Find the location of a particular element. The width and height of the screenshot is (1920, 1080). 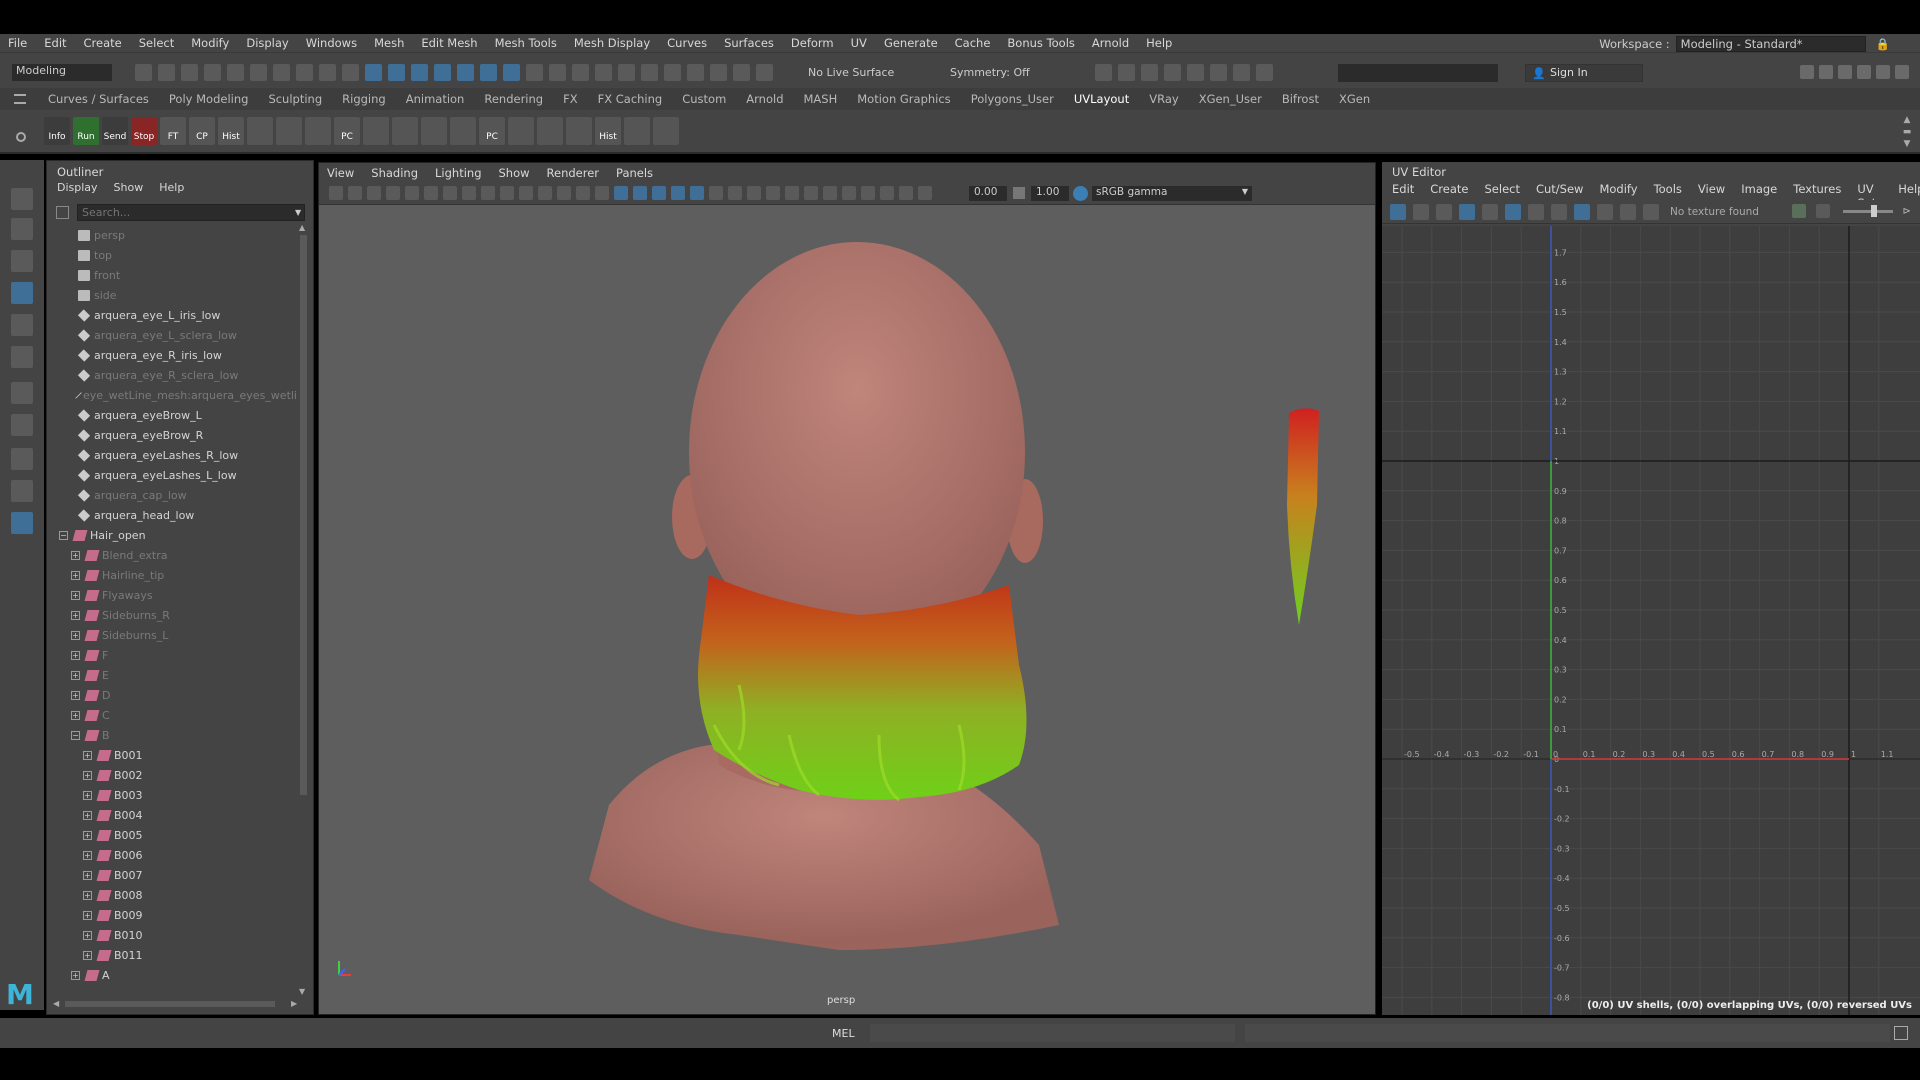

outliner-vscroll: ▲ ▼ is located at coordinates (304, 611).